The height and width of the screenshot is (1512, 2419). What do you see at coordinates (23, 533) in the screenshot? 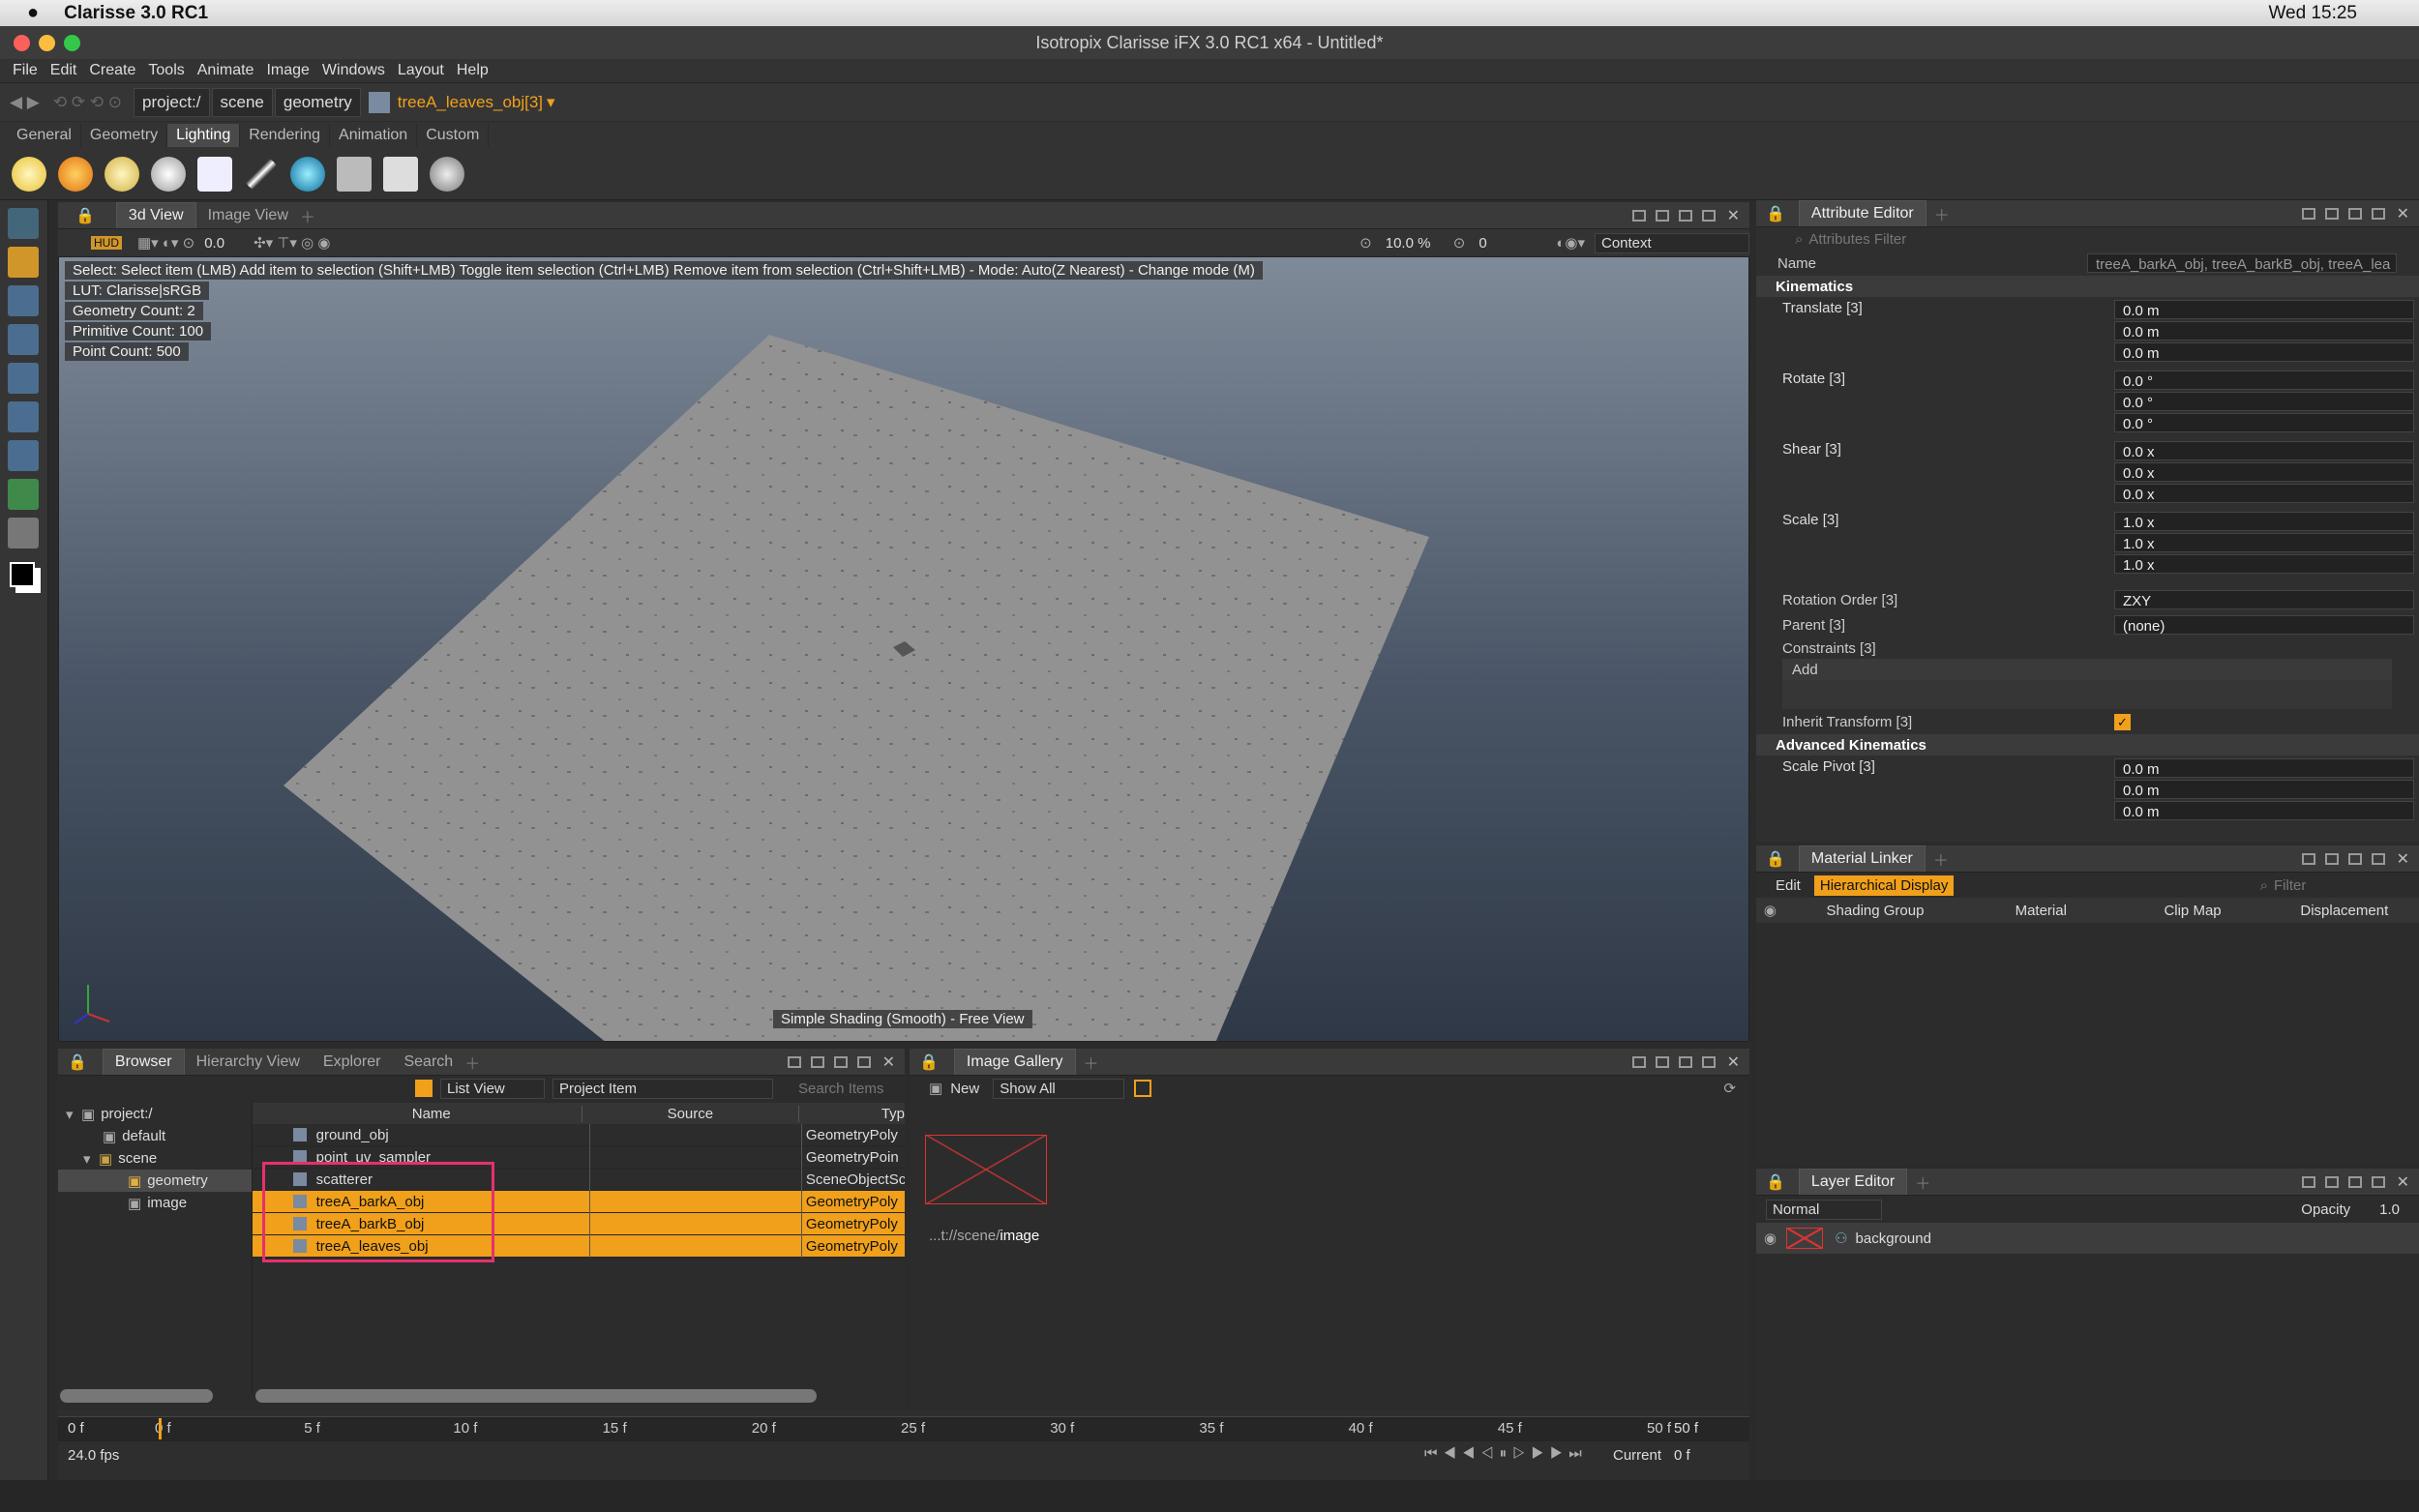
I see `eraser-tool-icon` at bounding box center [23, 533].